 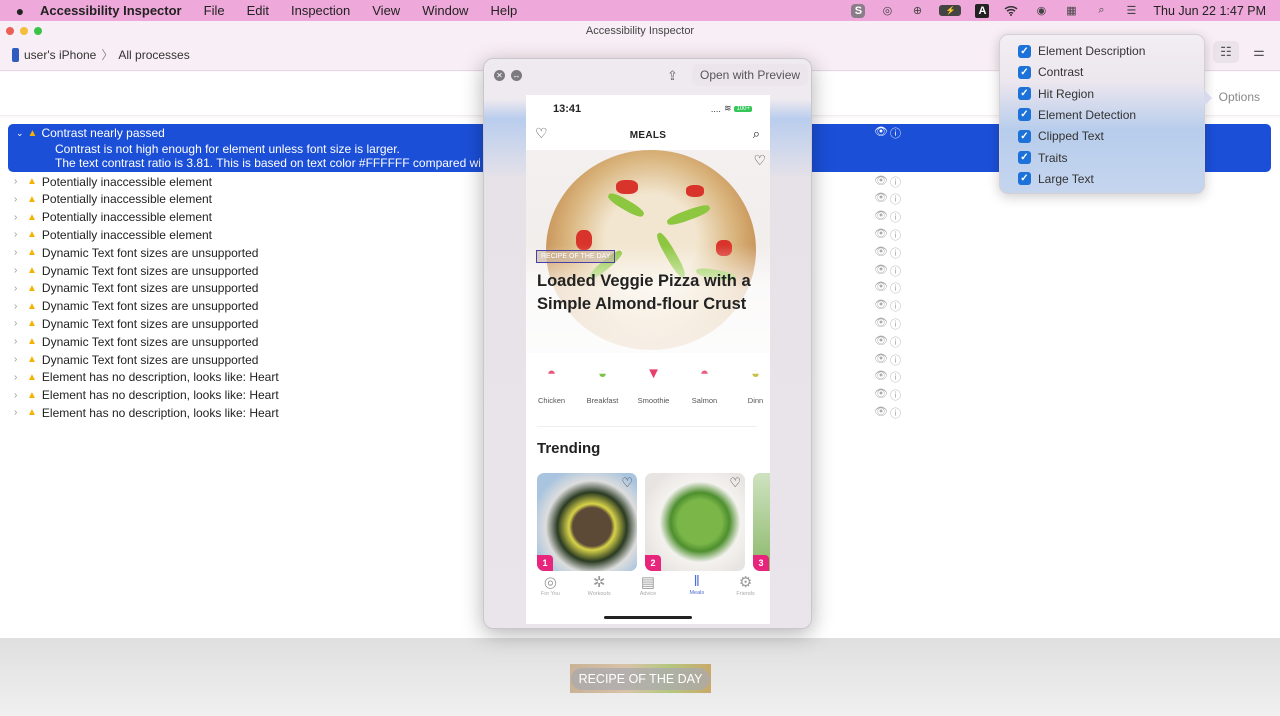 I want to click on menu-edit: Edit, so click(x=258, y=10).